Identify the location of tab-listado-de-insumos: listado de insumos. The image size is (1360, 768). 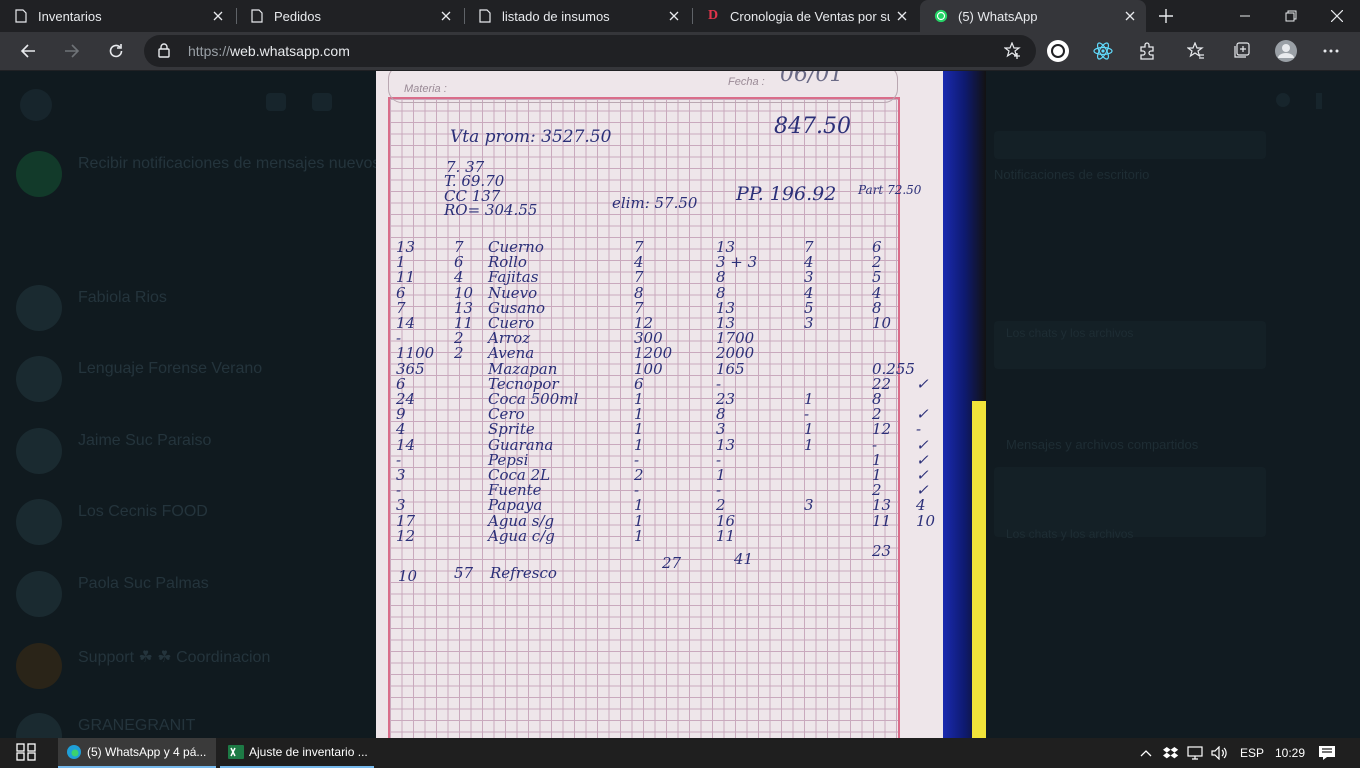
(577, 16).